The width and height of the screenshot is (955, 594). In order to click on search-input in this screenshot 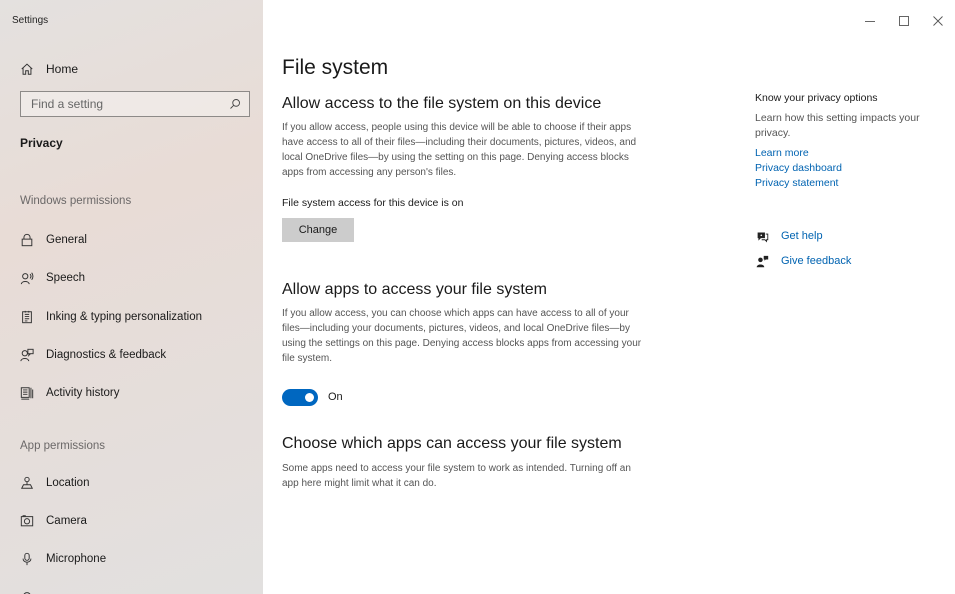, I will do `click(130, 104)`.